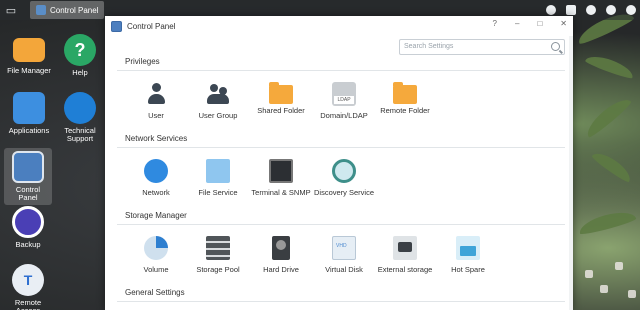 This screenshot has height=310, width=640. I want to click on clock-icon, so click(28, 222).